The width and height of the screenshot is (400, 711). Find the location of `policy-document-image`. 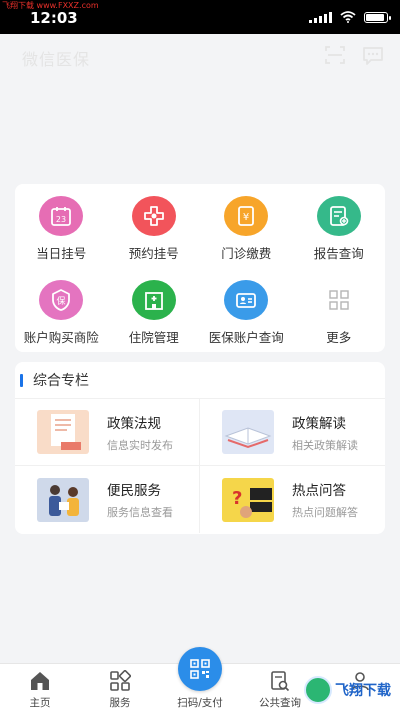

policy-document-image is located at coordinates (63, 432).